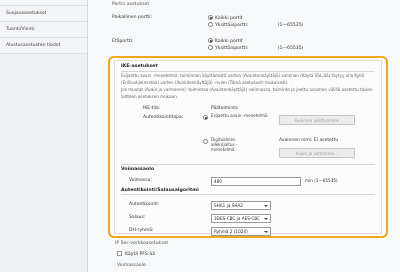  I want to click on encryption-label: Salaus:, so click(137, 217).